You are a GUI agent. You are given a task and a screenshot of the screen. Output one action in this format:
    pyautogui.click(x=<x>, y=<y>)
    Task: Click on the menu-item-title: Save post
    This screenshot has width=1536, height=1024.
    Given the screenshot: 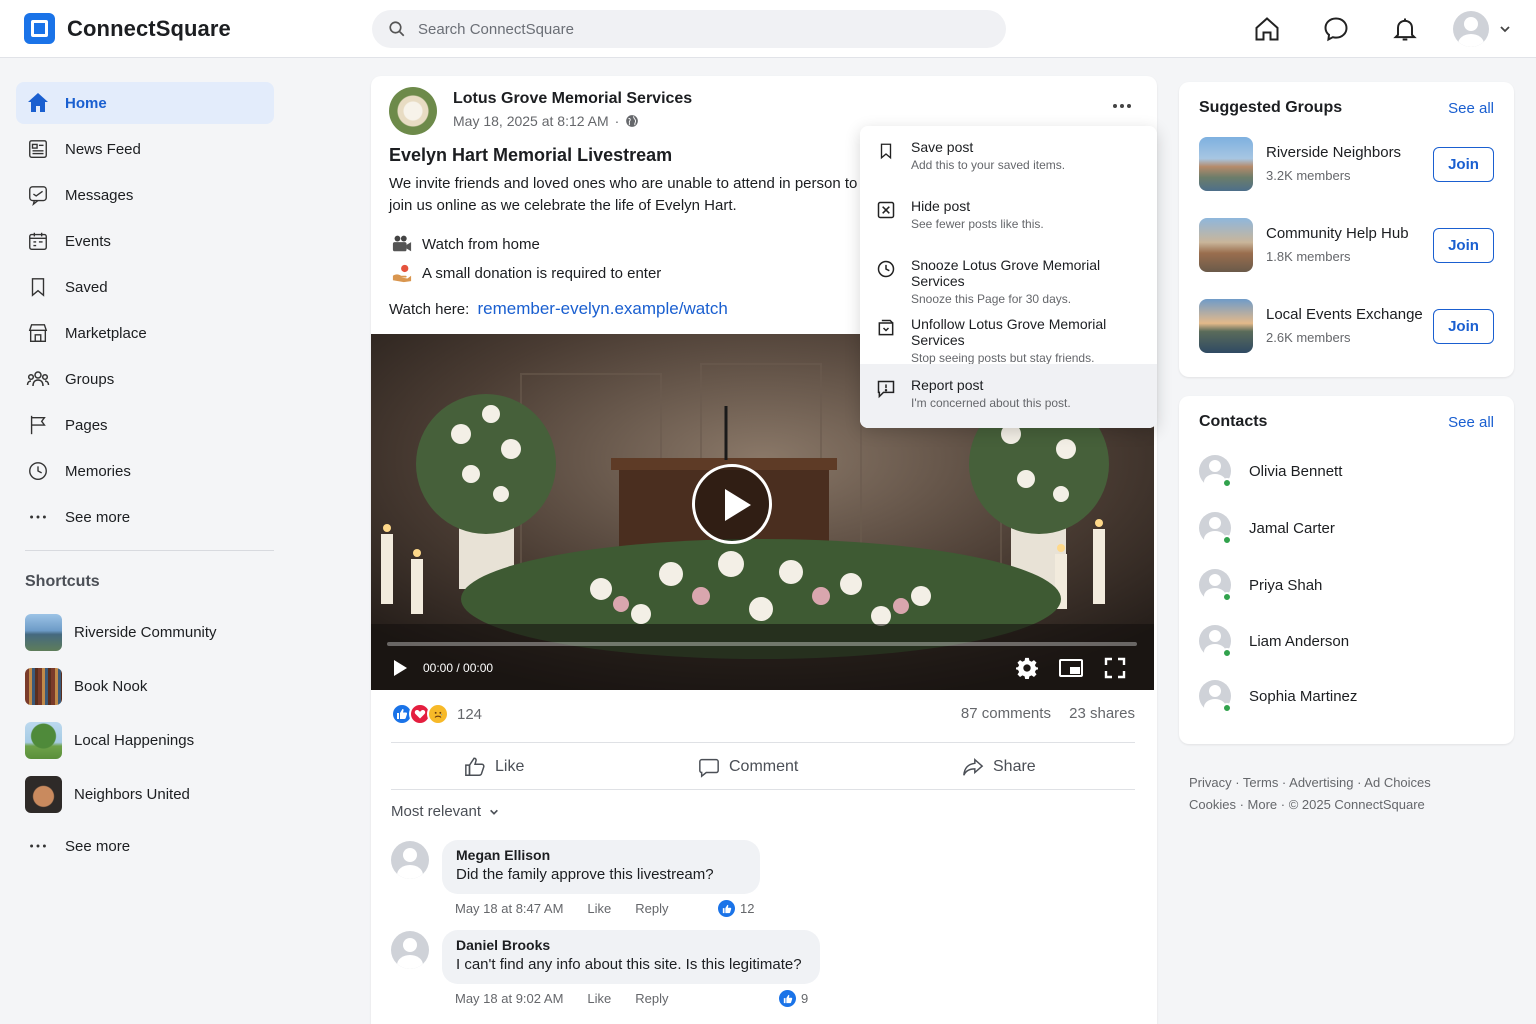 What is the action you would take?
    pyautogui.click(x=942, y=147)
    